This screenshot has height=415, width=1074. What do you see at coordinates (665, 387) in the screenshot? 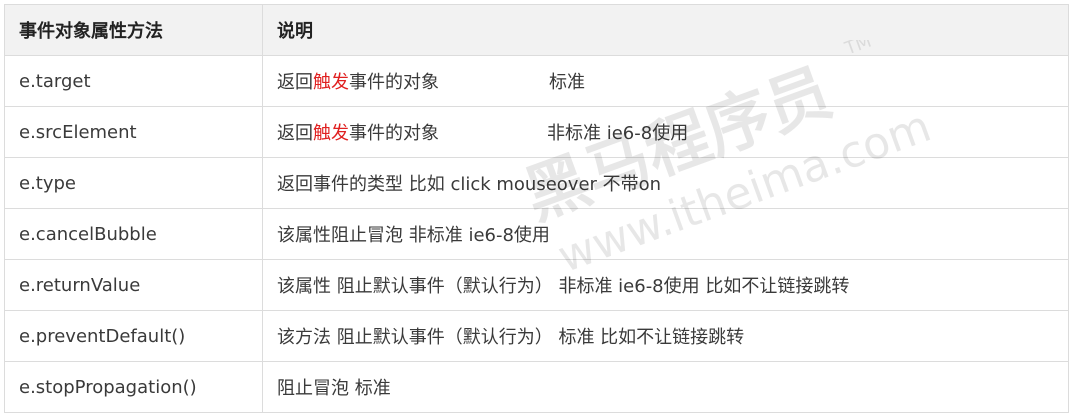
I see `cell-description: 阻止冒泡 标准` at bounding box center [665, 387].